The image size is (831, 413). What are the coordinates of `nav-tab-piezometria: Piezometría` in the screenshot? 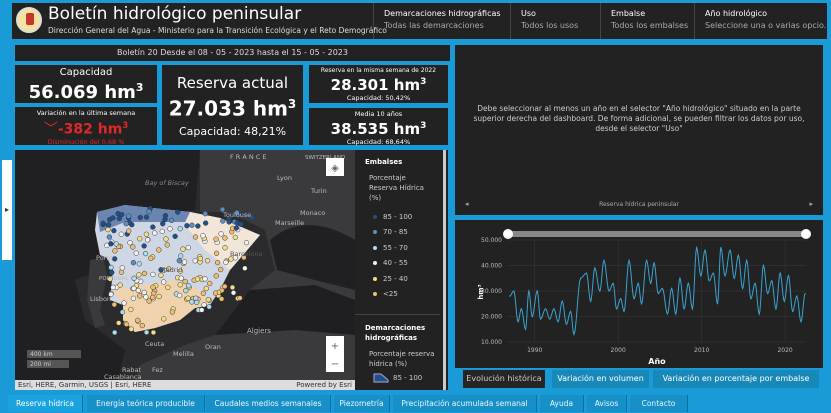 It's located at (362, 403).